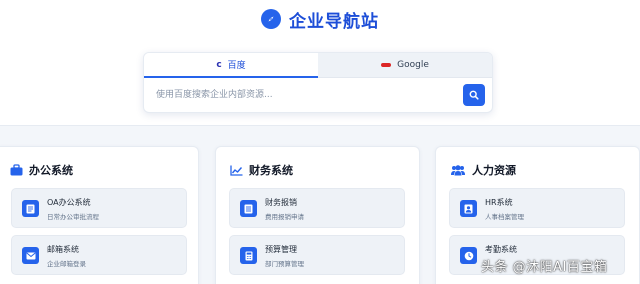  Describe the element at coordinates (248, 208) in the screenshot. I see `receipt-icon` at that location.